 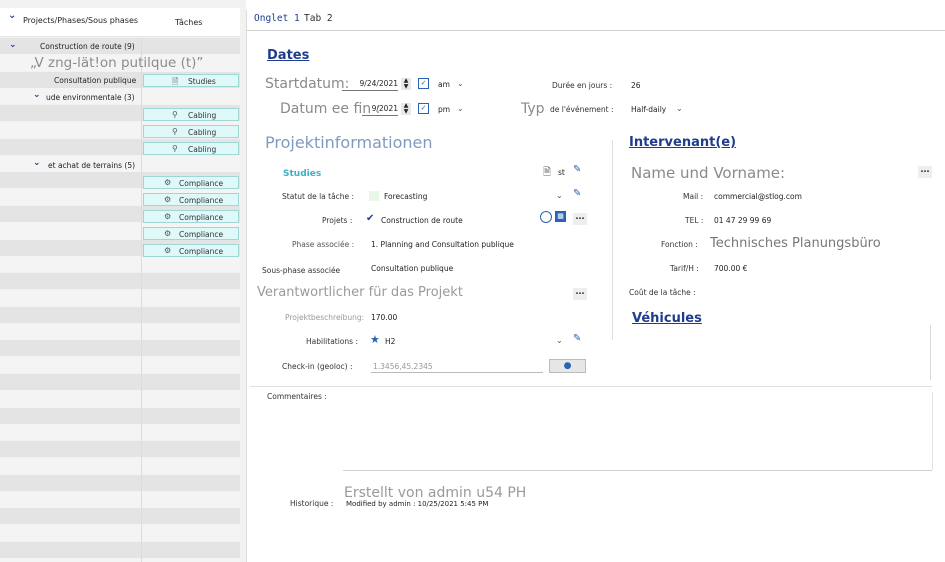 What do you see at coordinates (12, 15) in the screenshot?
I see `collapse-all-chevron-icon: ⌄` at bounding box center [12, 15].